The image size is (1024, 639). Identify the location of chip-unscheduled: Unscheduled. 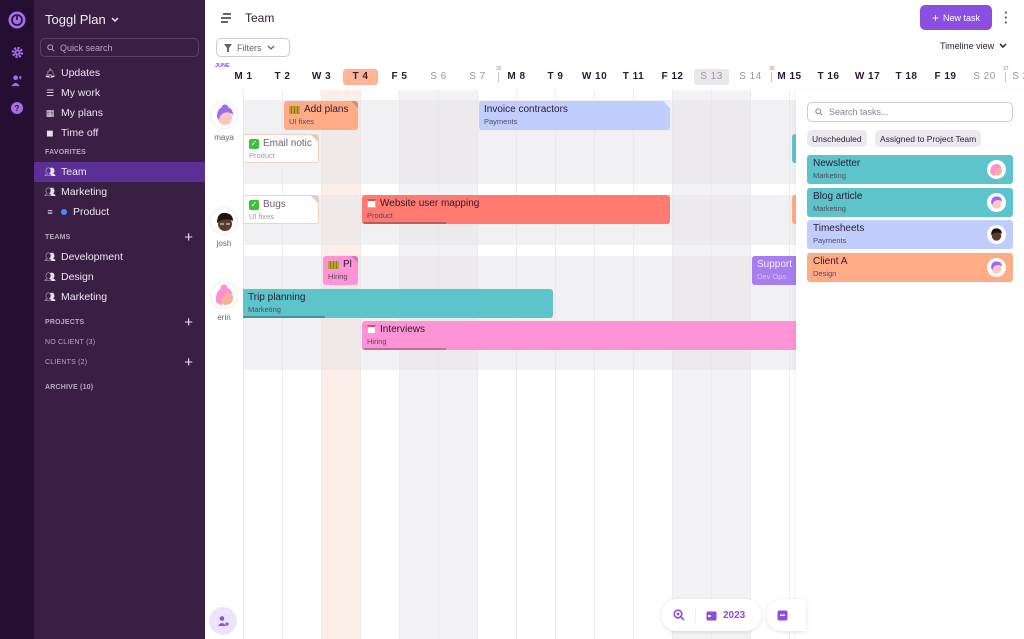
(837, 138).